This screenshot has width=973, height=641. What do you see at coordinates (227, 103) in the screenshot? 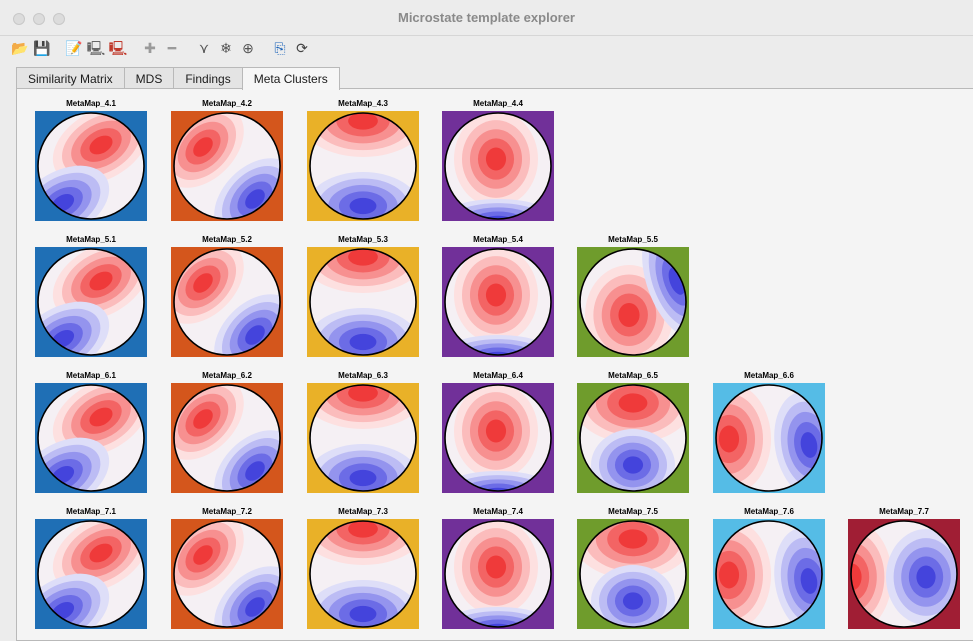
I see `metamap-label: MetaMap_4.2` at bounding box center [227, 103].